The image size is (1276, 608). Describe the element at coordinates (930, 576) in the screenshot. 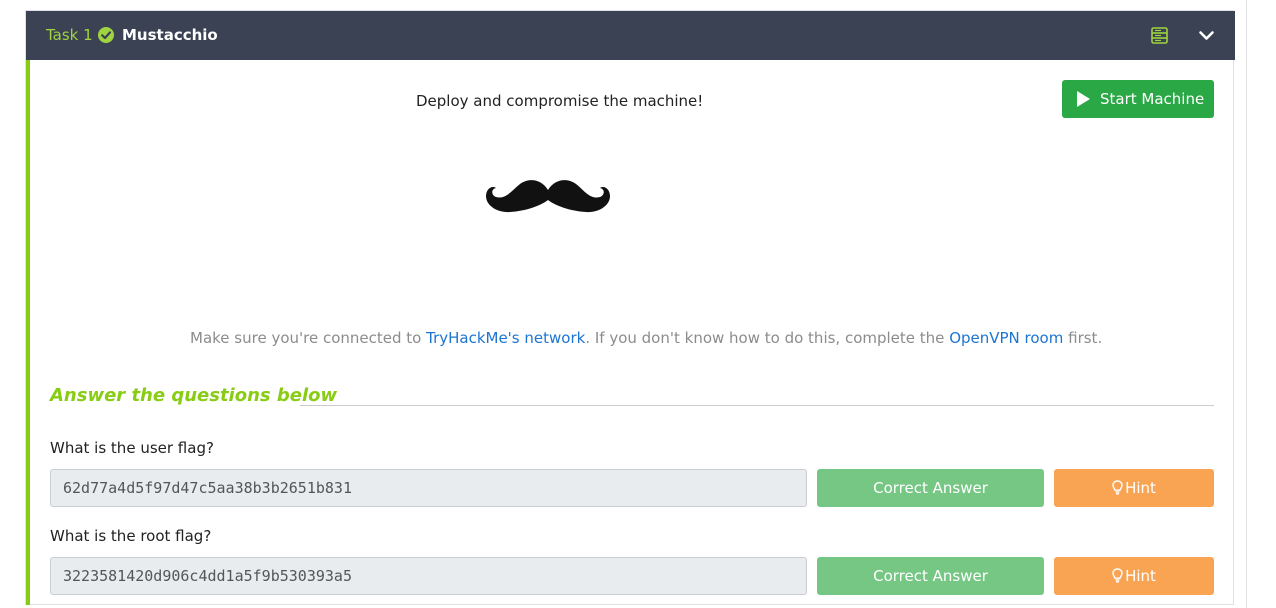

I see `root-flag-correct-answer-button: Correct Answer` at that location.